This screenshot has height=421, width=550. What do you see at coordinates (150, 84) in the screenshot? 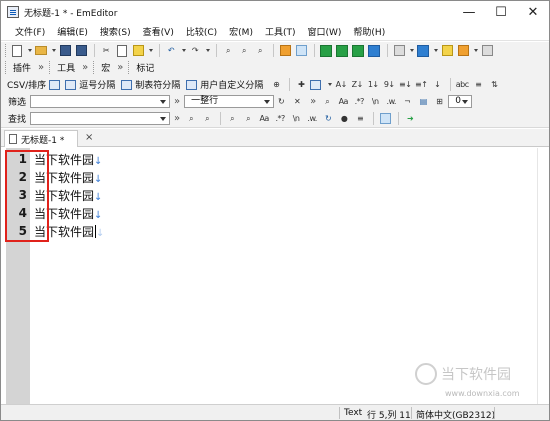
I see `tab-separated-button: 制表符分隔` at bounding box center [150, 84].